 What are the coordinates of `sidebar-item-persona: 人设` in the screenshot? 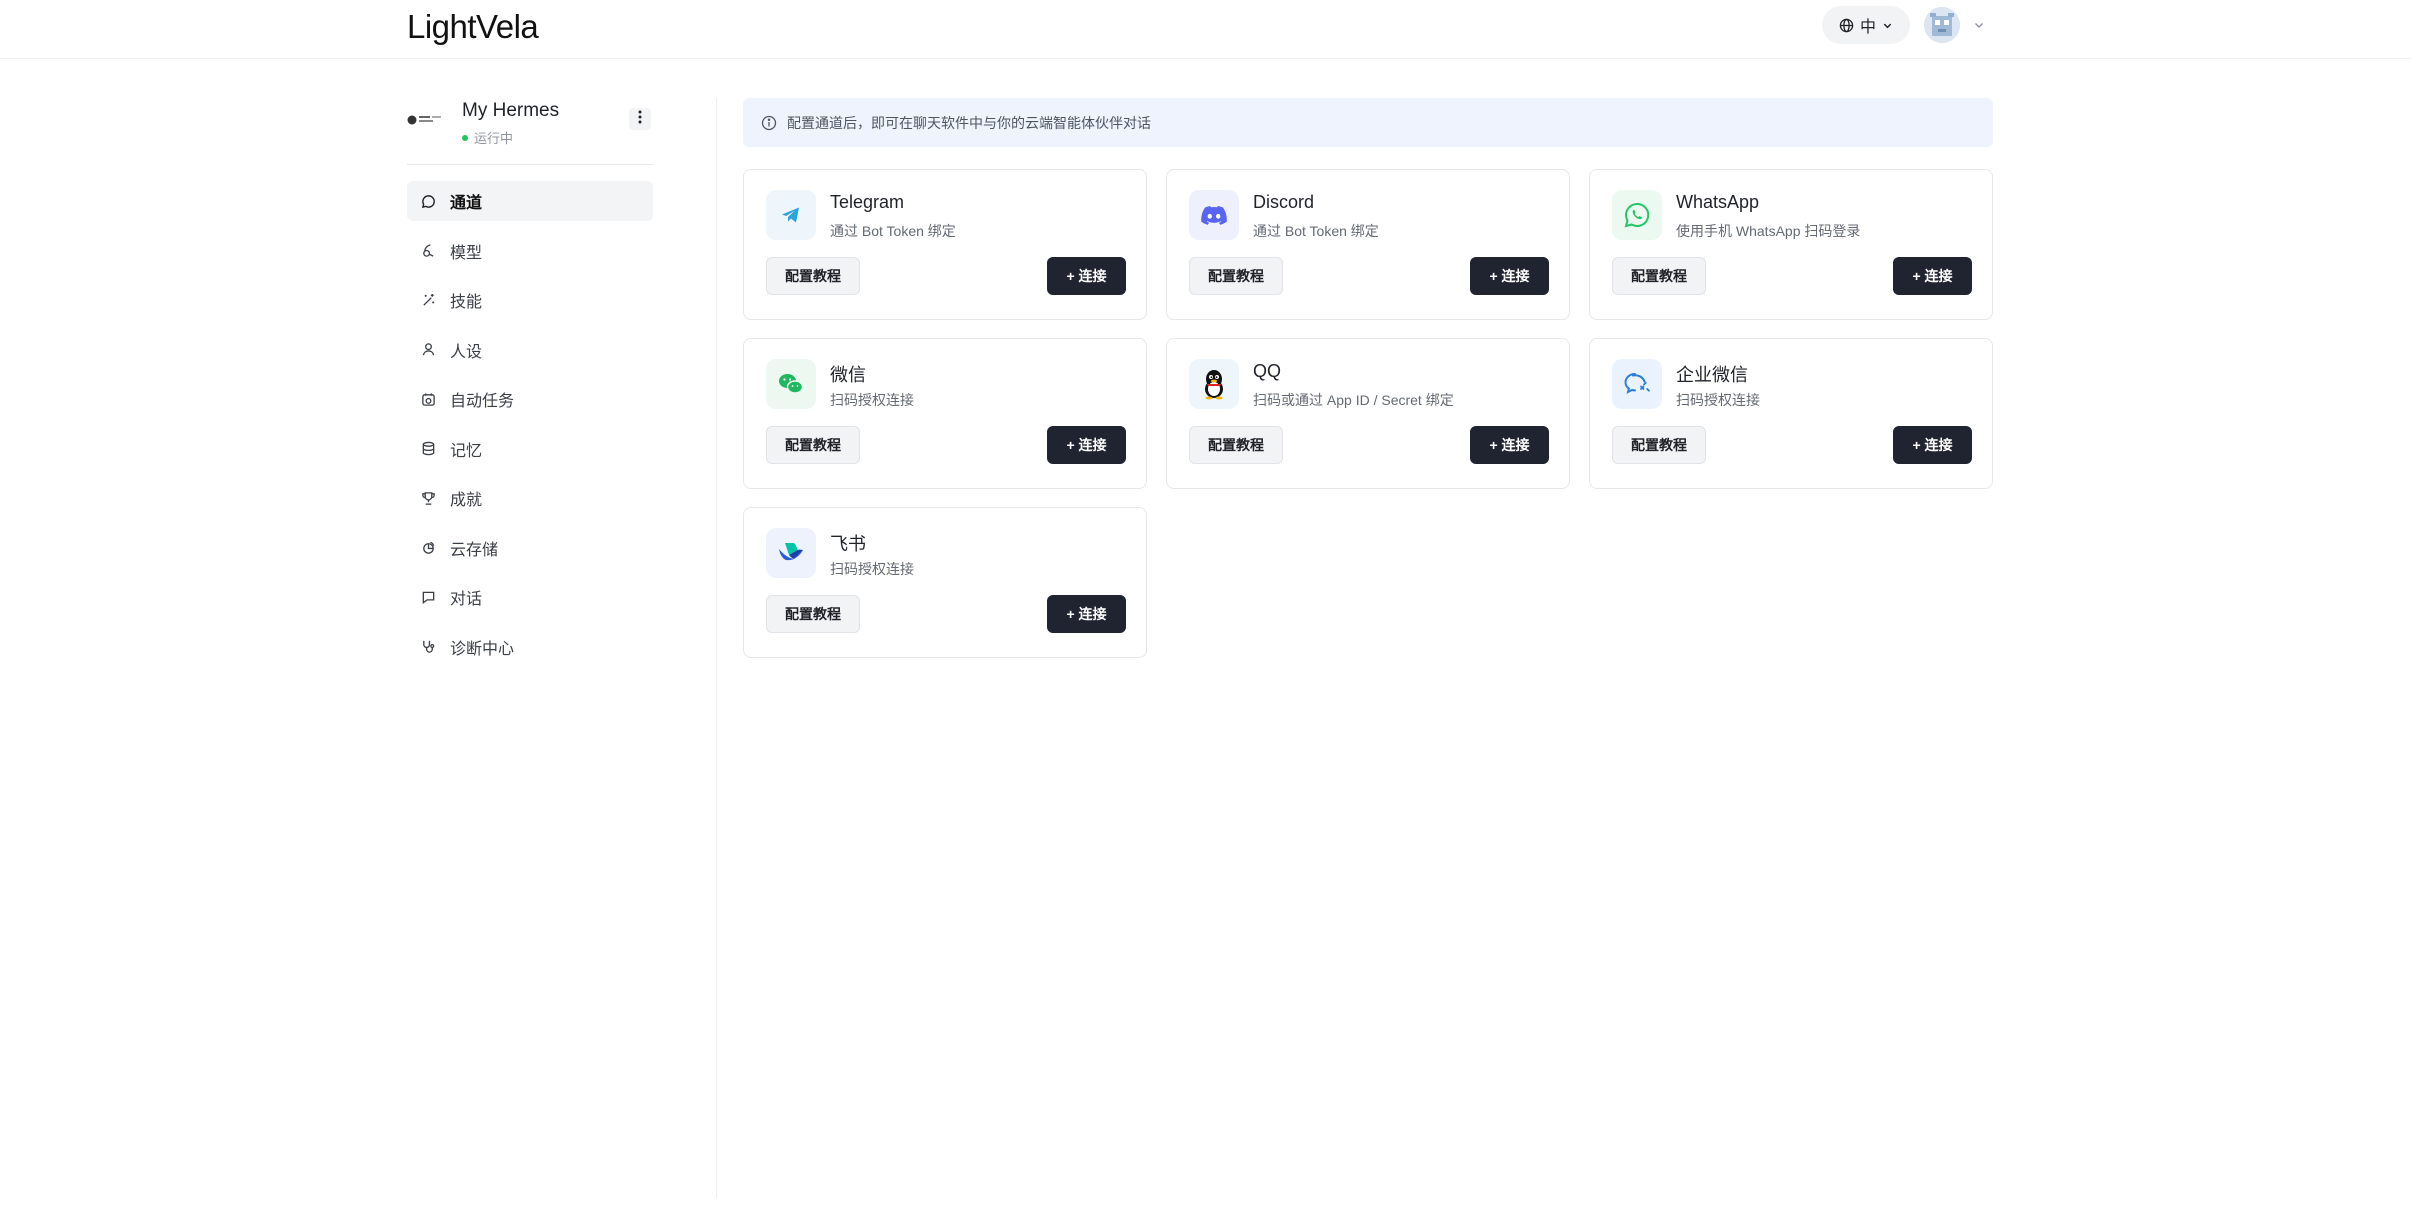 It's located at (530, 350).